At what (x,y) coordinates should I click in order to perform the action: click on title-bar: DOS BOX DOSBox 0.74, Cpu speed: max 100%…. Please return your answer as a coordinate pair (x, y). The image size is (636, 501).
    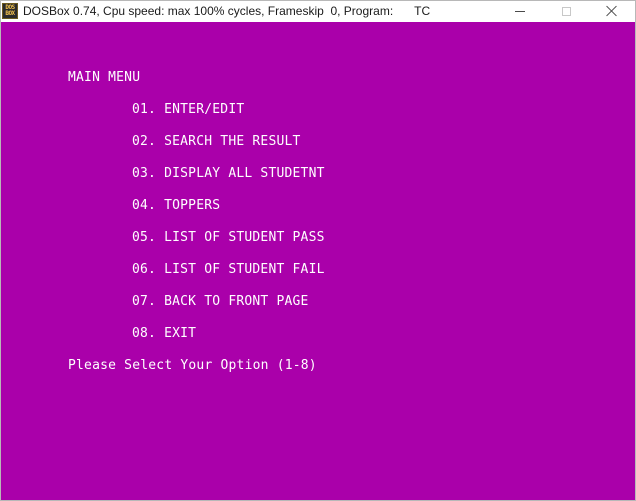
    Looking at the image, I should click on (318, 11).